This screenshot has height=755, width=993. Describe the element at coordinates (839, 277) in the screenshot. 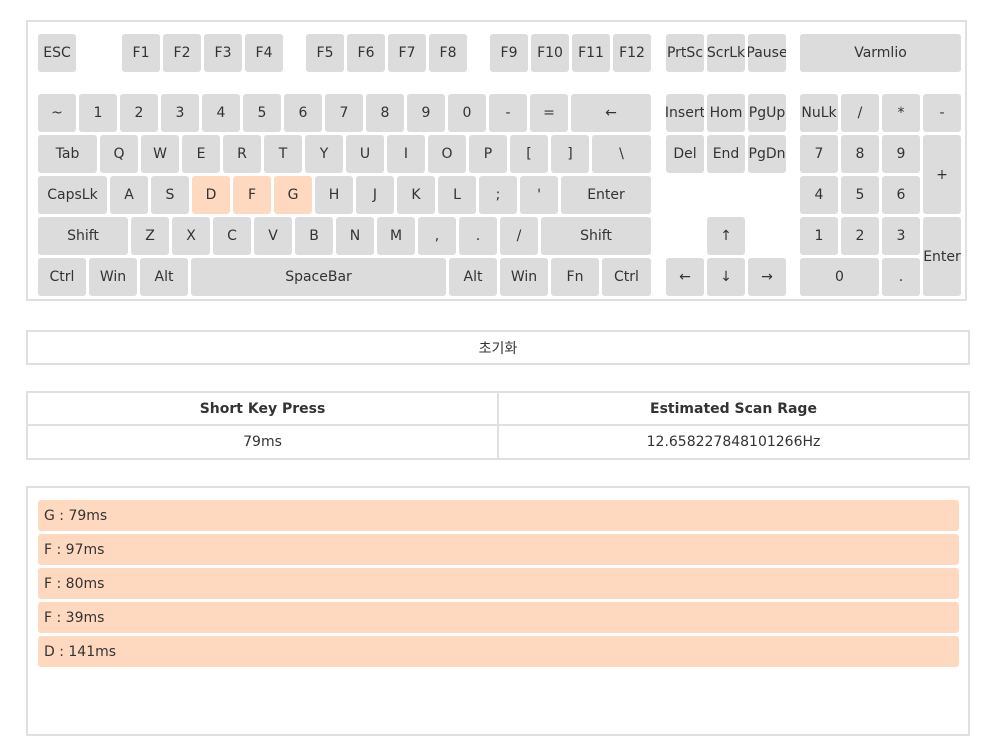

I see `key-num-0: 0` at that location.